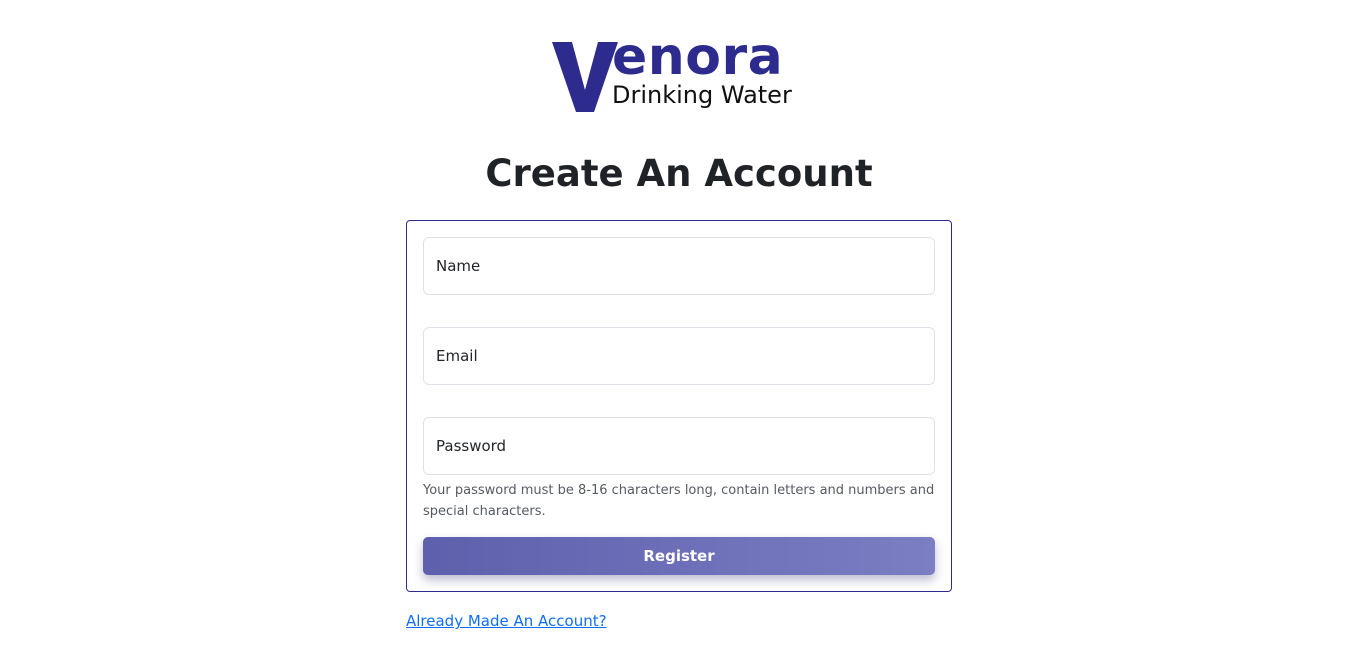  I want to click on name-input, so click(679, 266).